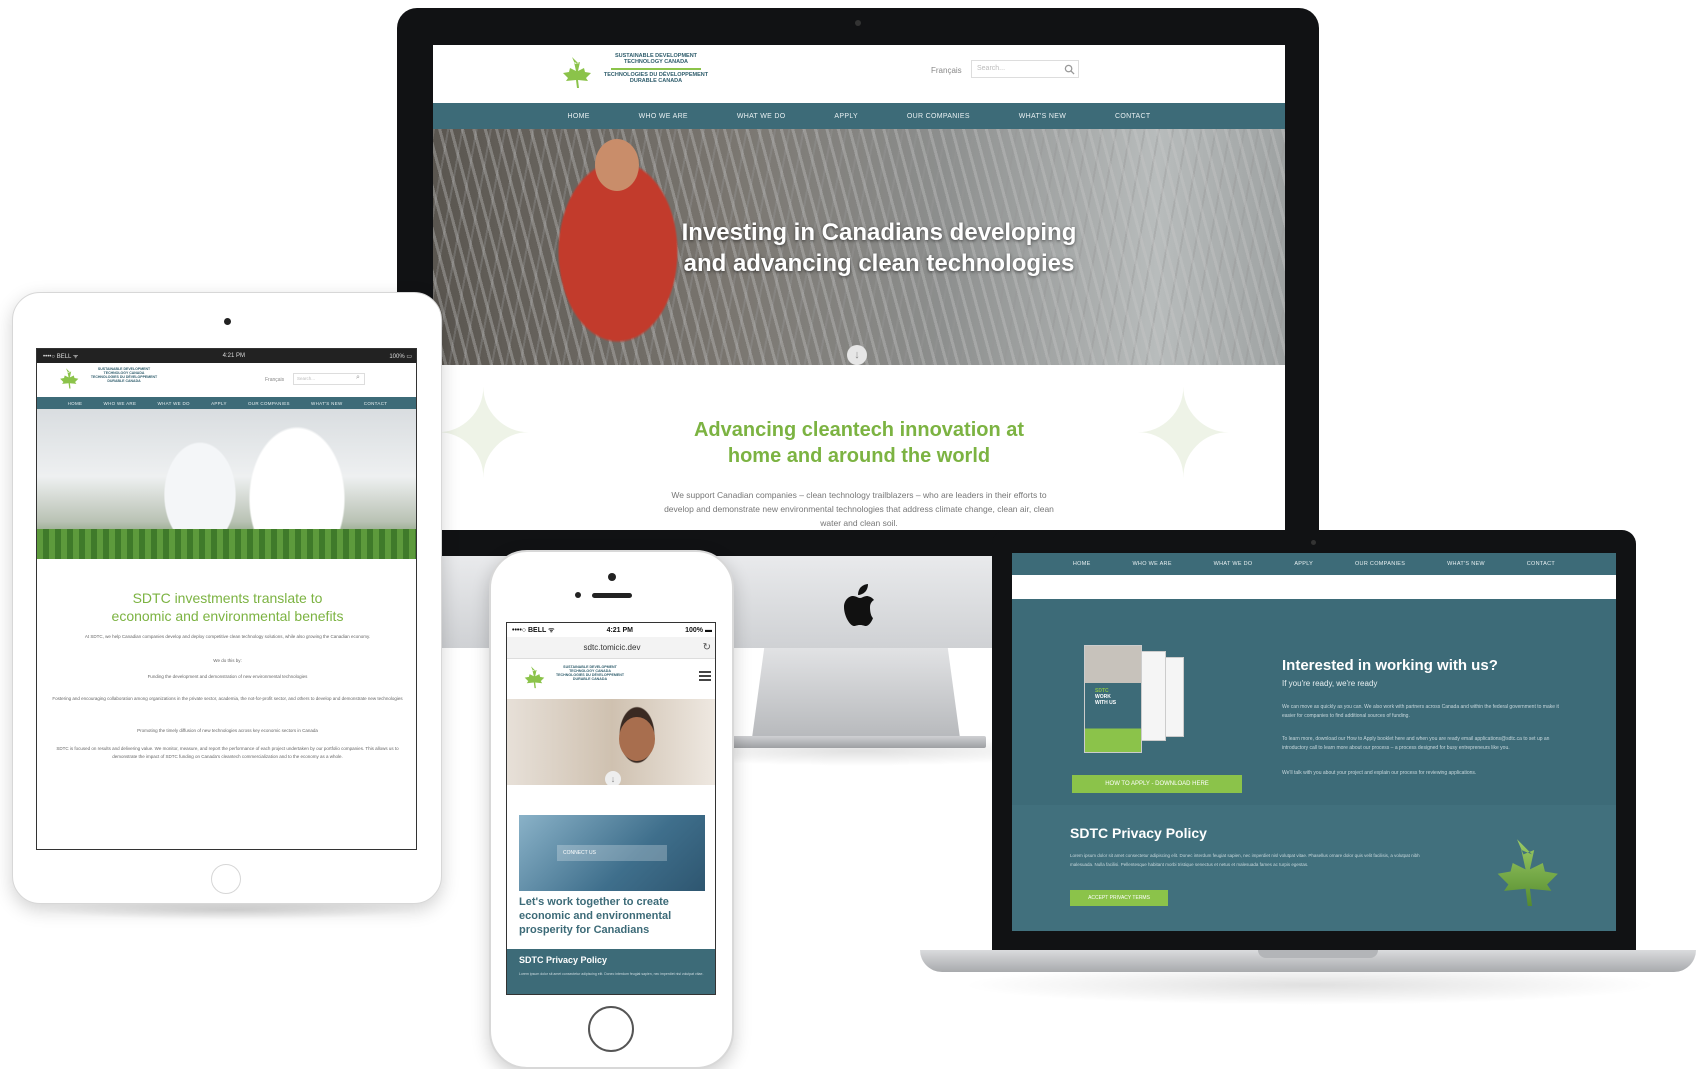 This screenshot has height=1069, width=1696. What do you see at coordinates (707, 648) in the screenshot?
I see `reload-icon: ↻` at bounding box center [707, 648].